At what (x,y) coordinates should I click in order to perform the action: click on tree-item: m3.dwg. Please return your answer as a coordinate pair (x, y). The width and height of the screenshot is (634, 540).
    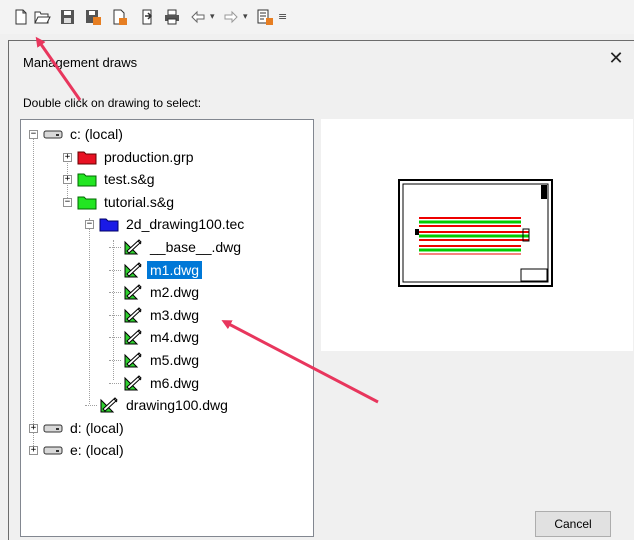
    Looking at the image, I should click on (162, 315).